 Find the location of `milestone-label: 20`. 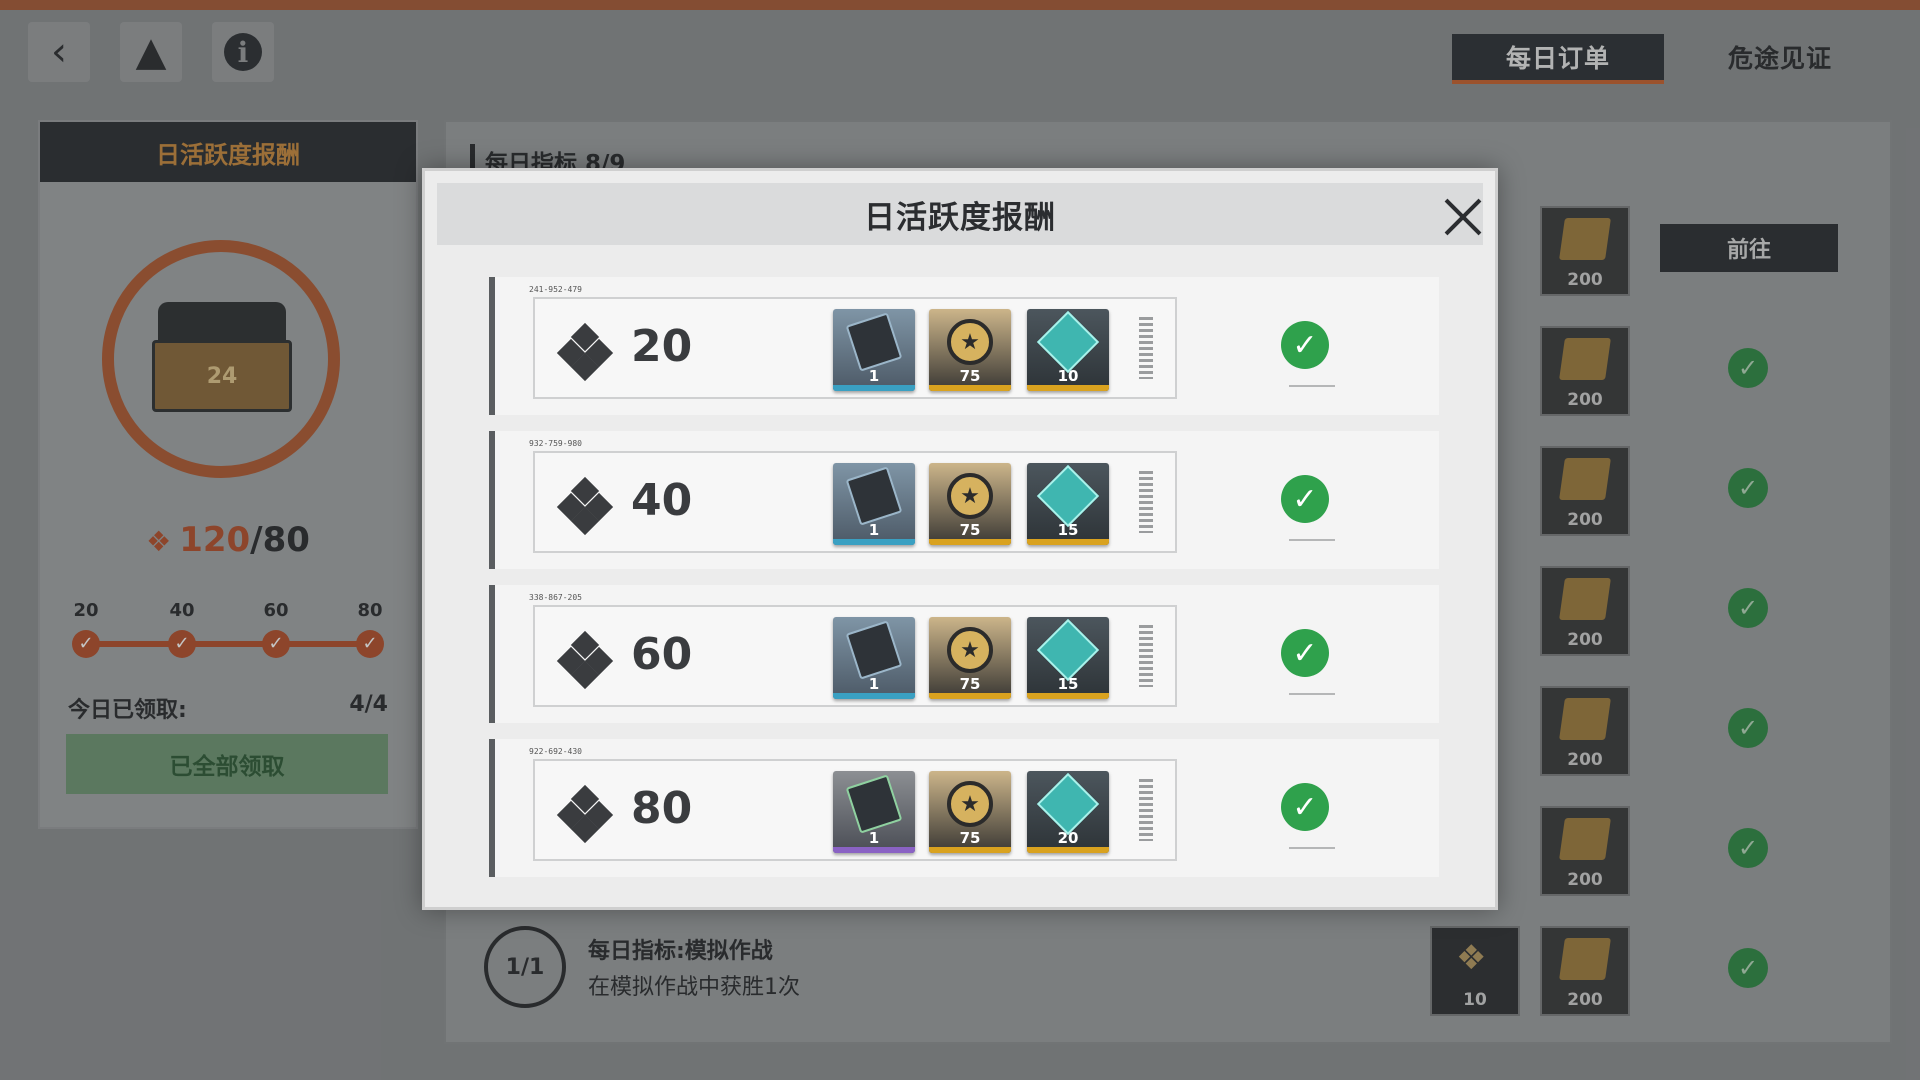

milestone-label: 20 is located at coordinates (86, 610).